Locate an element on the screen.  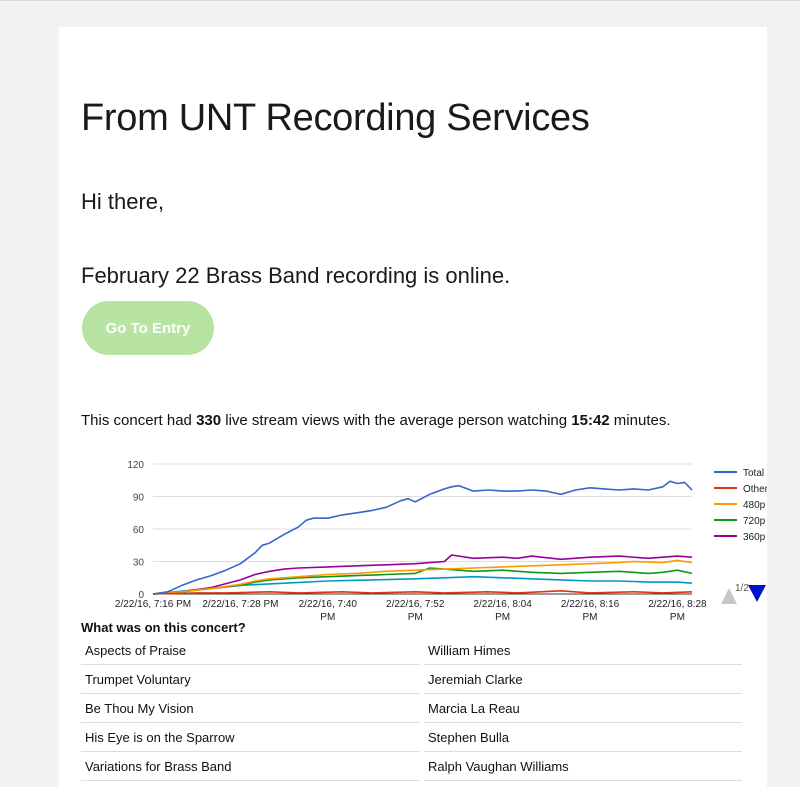
program-composer: William Himes is located at coordinates (583, 650).